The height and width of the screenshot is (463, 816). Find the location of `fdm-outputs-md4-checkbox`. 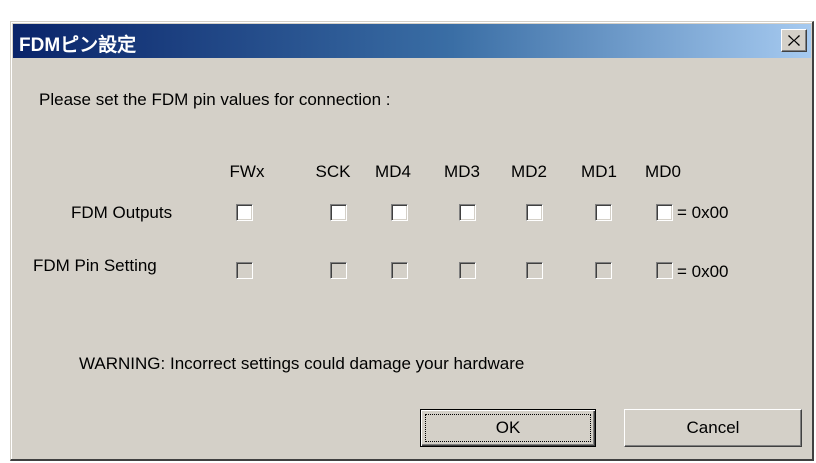

fdm-outputs-md4-checkbox is located at coordinates (399, 212).